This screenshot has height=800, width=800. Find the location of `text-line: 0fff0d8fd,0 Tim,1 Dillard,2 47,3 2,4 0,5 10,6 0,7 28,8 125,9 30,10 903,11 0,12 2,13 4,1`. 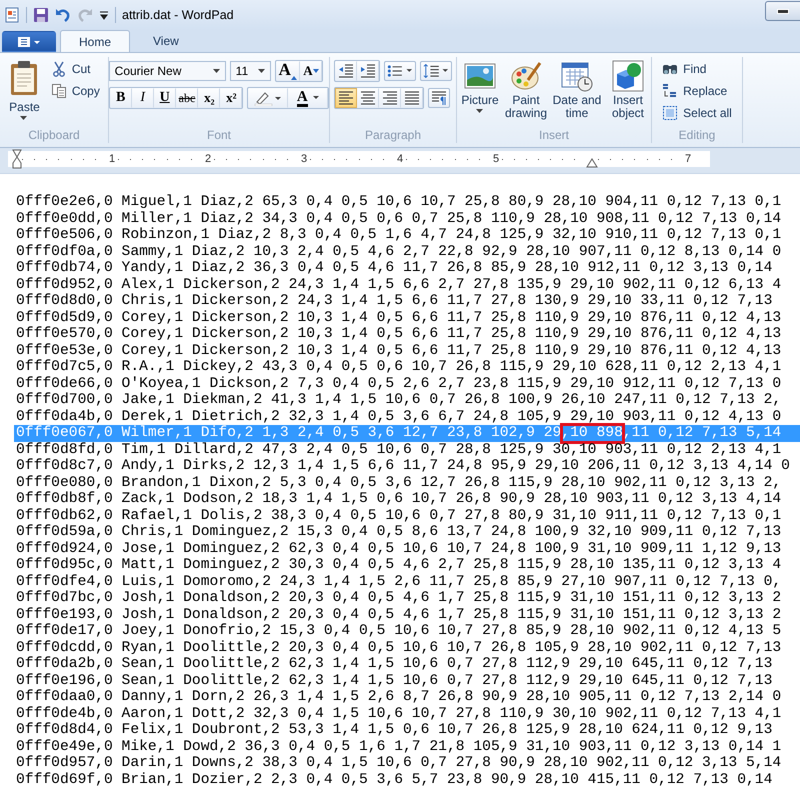

text-line: 0fff0d8fd,0 Tim,1 Dillard,2 47,3 2,4 0,5 10,6 0,7 28,8 125,9 30,10 903,11 0,12 2,13 4,1 is located at coordinates (398, 450).